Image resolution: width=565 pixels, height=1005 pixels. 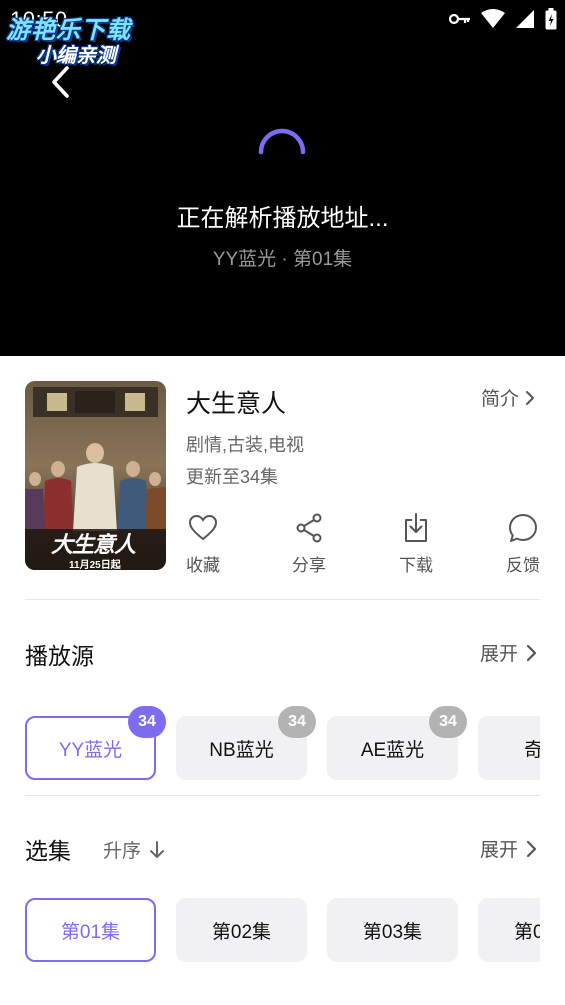 What do you see at coordinates (366, 545) in the screenshot?
I see `action-bar: 收藏 分享 下载 反馈` at bounding box center [366, 545].